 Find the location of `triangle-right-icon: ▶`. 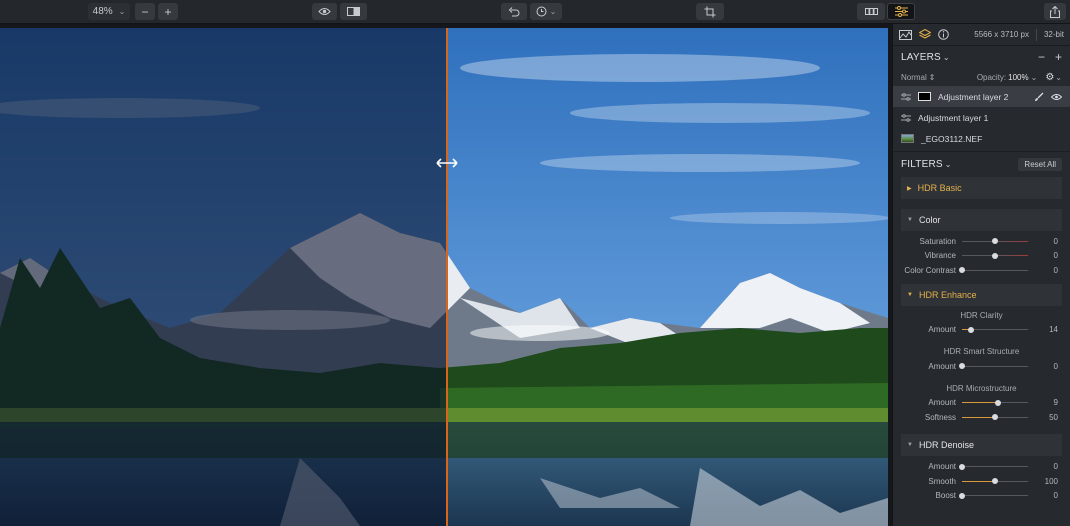

triangle-right-icon: ▶ is located at coordinates (909, 188).